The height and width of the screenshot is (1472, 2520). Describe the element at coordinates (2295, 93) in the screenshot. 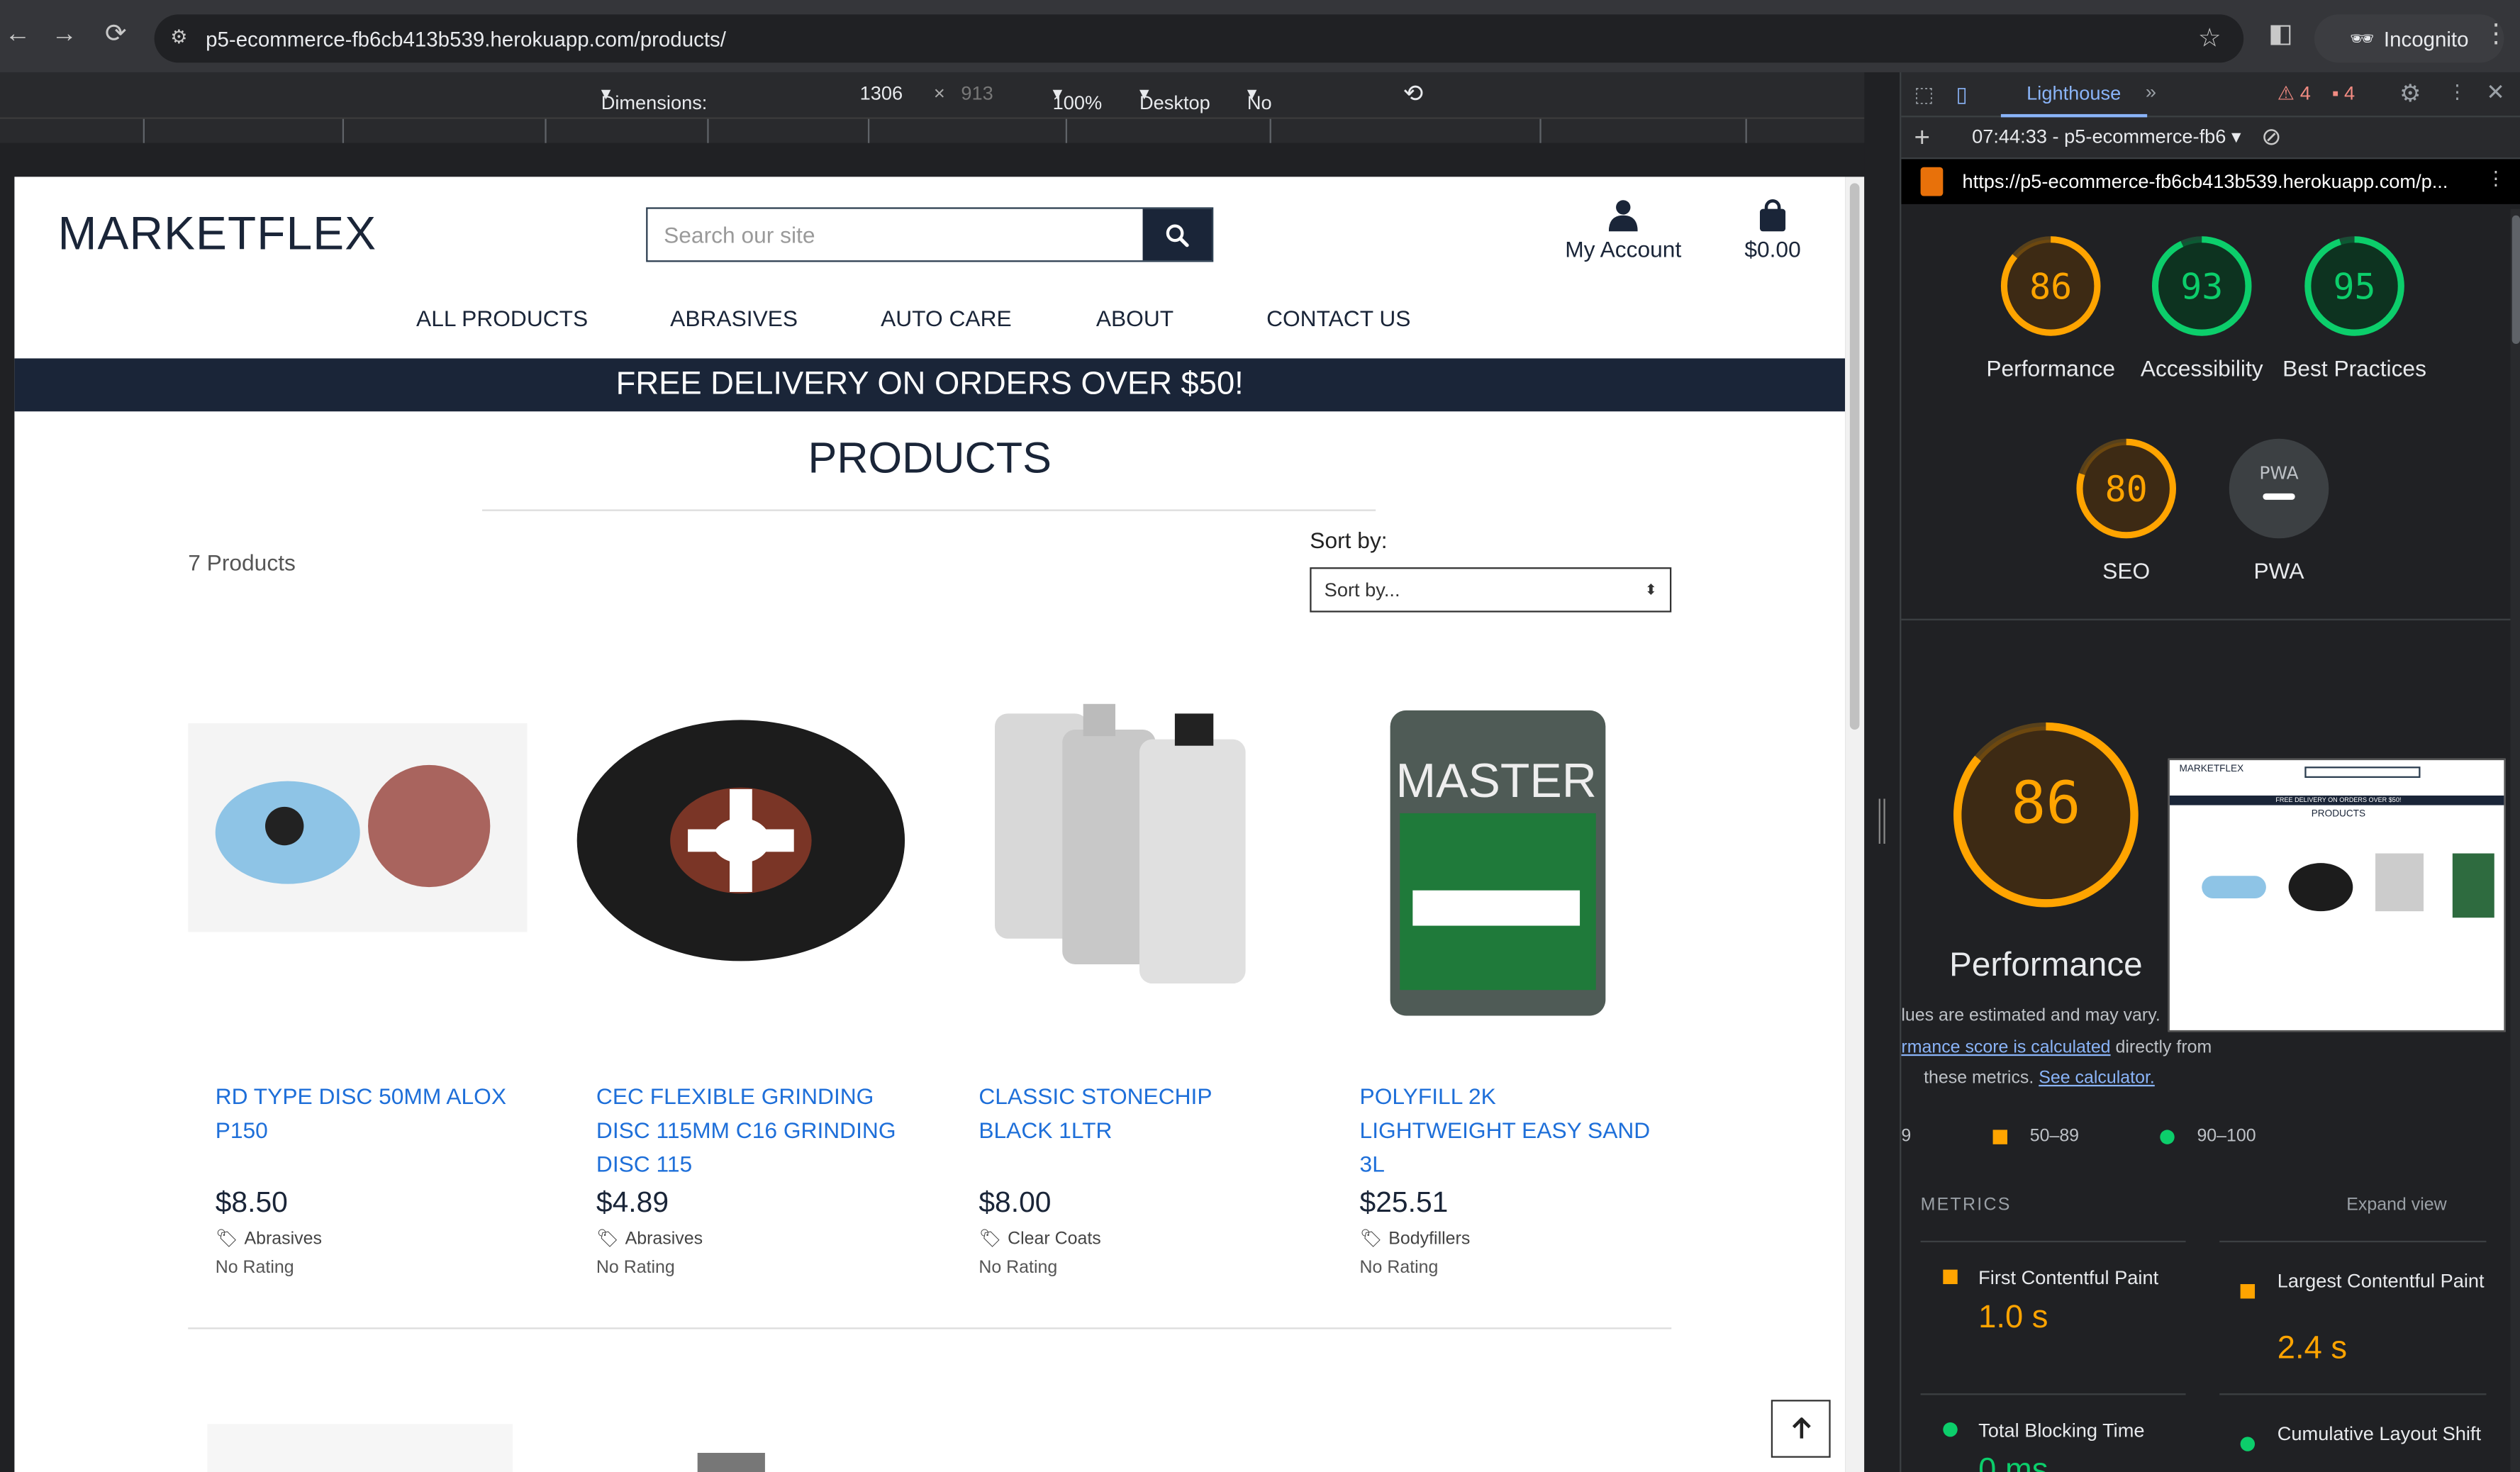

I see `warnings-badge: ⚠ 4` at that location.